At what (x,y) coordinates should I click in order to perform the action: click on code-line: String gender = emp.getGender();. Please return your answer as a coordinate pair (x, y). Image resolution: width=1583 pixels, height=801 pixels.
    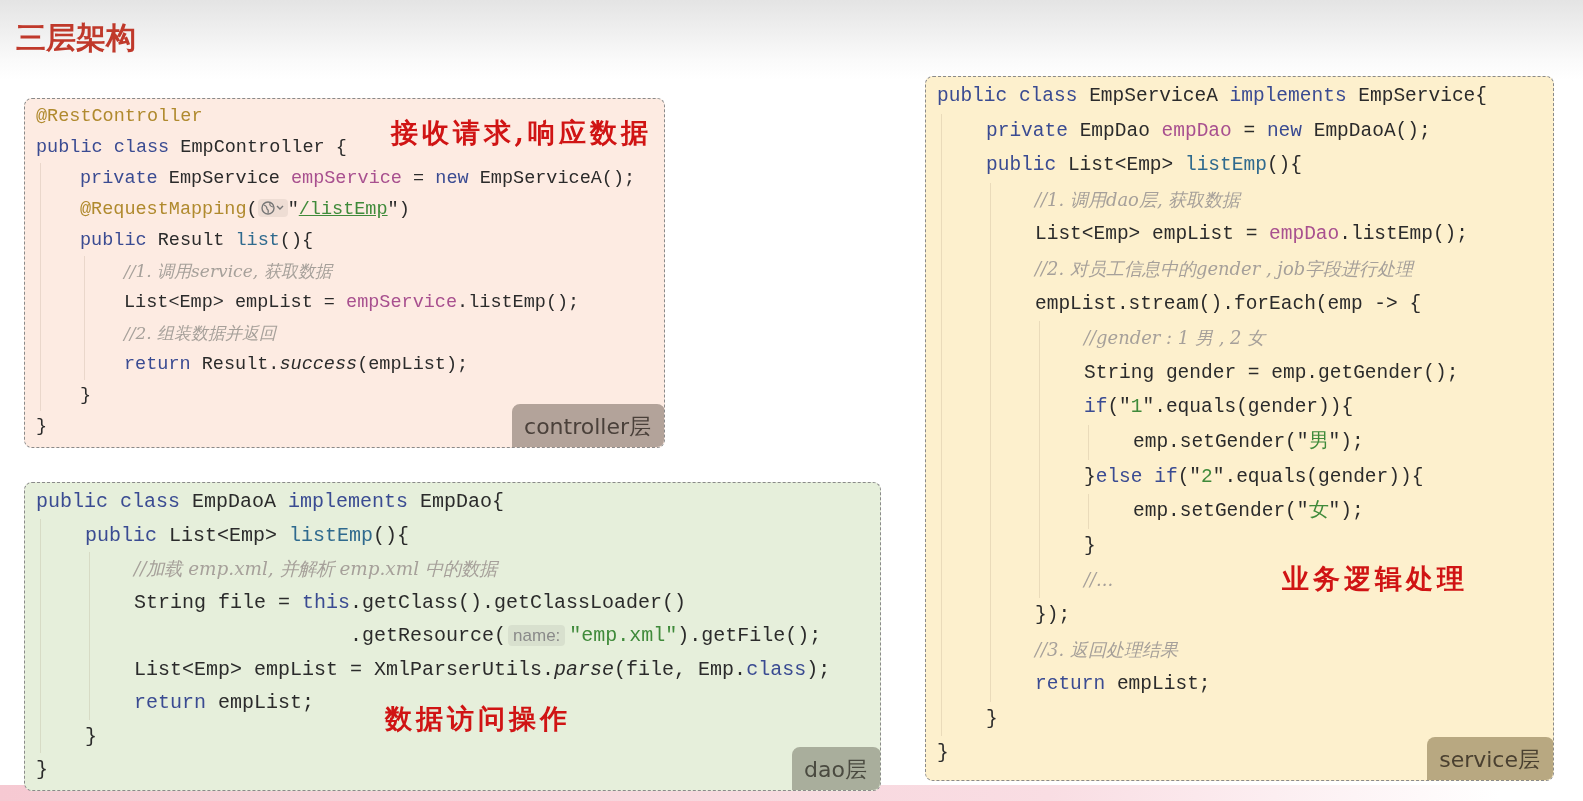
    Looking at the image, I should click on (1271, 373).